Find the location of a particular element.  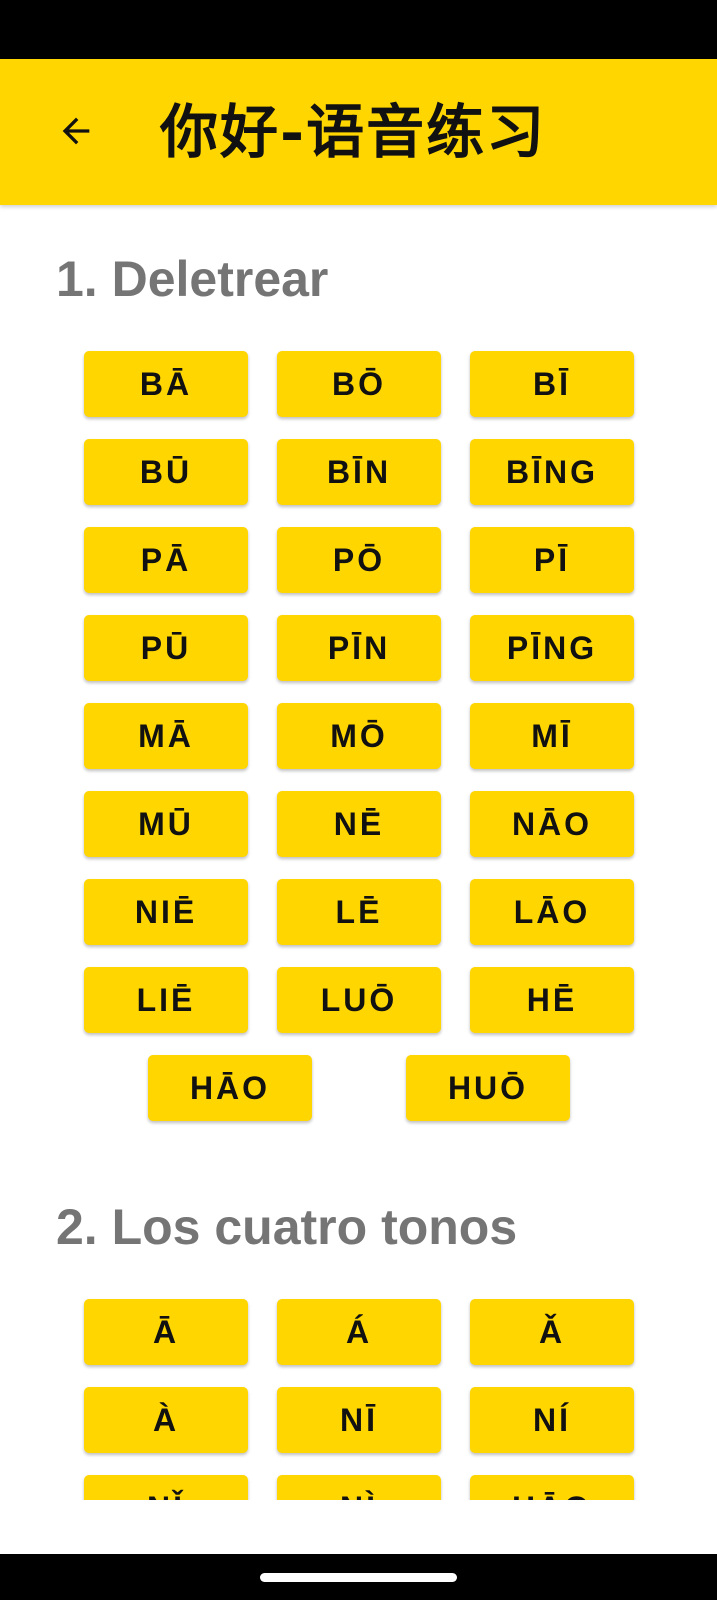

syllable-button: NIĒ is located at coordinates (166, 912).